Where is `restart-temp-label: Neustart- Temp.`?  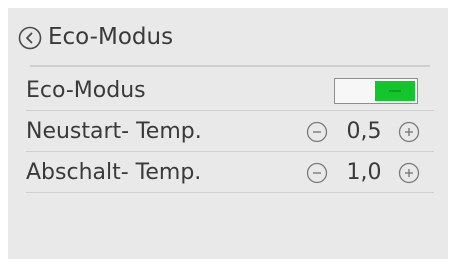 restart-temp-label: Neustart- Temp. is located at coordinates (114, 131).